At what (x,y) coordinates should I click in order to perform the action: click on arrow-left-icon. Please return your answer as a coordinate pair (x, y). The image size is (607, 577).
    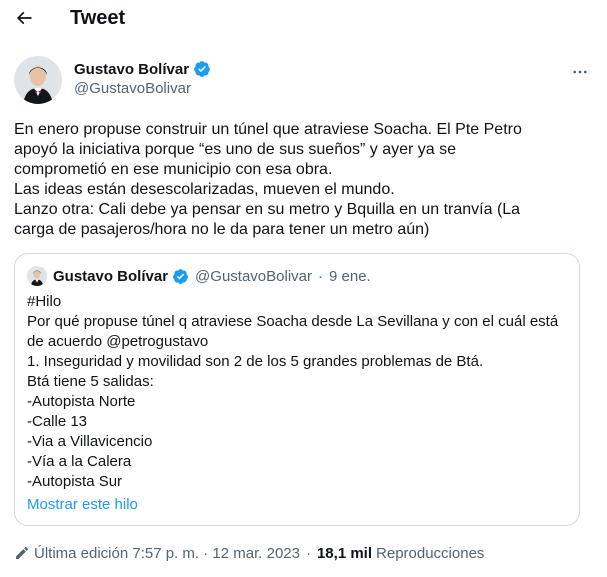
    Looking at the image, I should click on (24, 18).